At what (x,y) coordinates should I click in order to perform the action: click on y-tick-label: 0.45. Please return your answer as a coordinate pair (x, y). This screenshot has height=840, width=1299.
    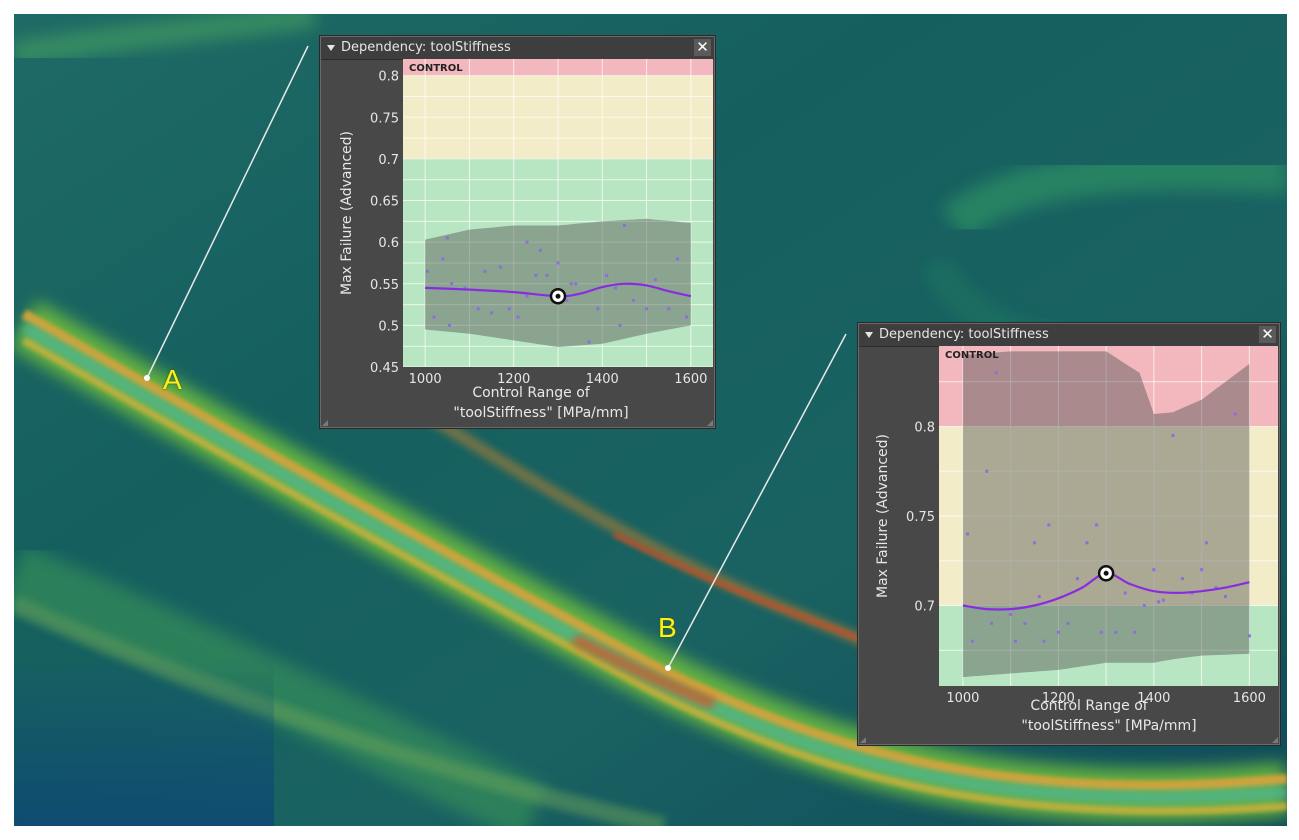
    Looking at the image, I should click on (384, 368).